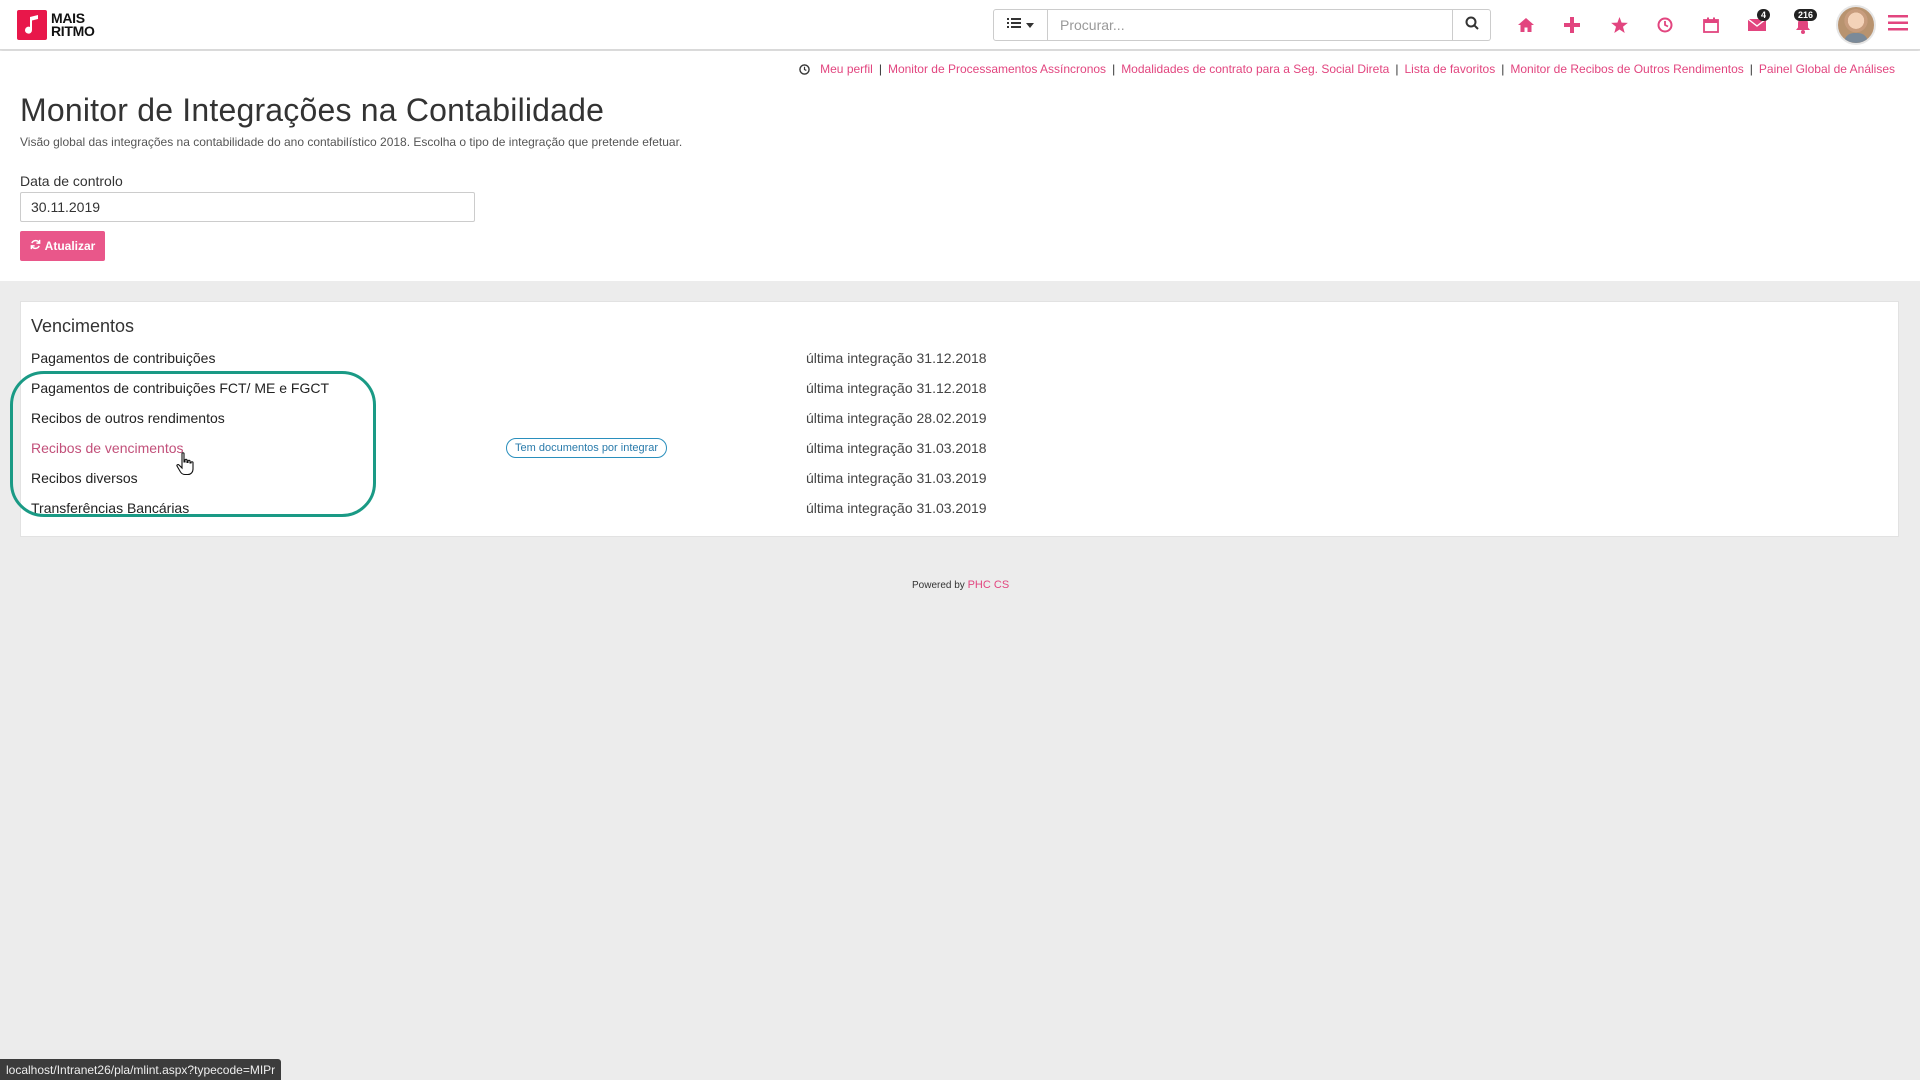 The width and height of the screenshot is (1920, 1080). I want to click on avatar, so click(1856, 25).